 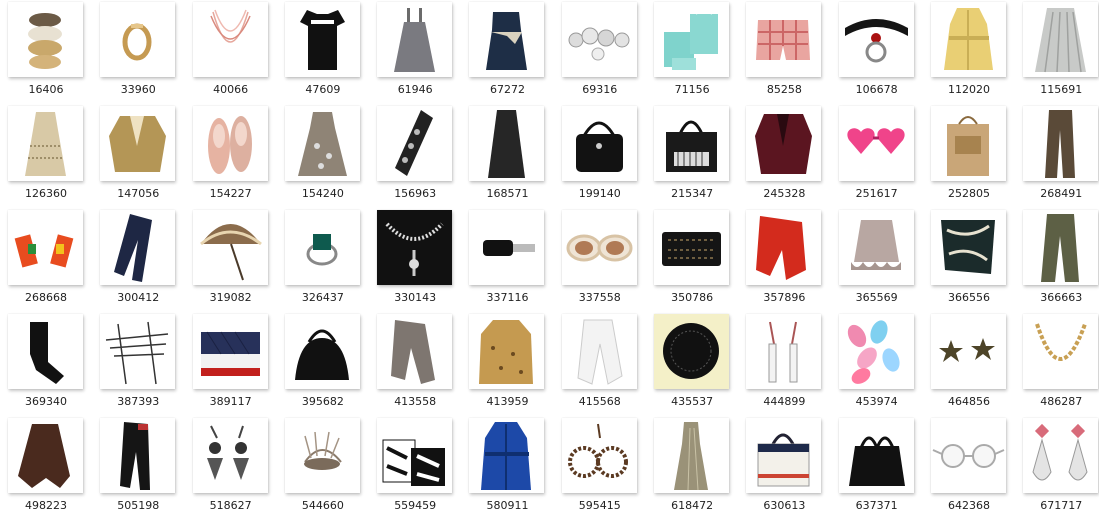 I want to click on chandelier-earrings-icon, so click(x=230, y=455).